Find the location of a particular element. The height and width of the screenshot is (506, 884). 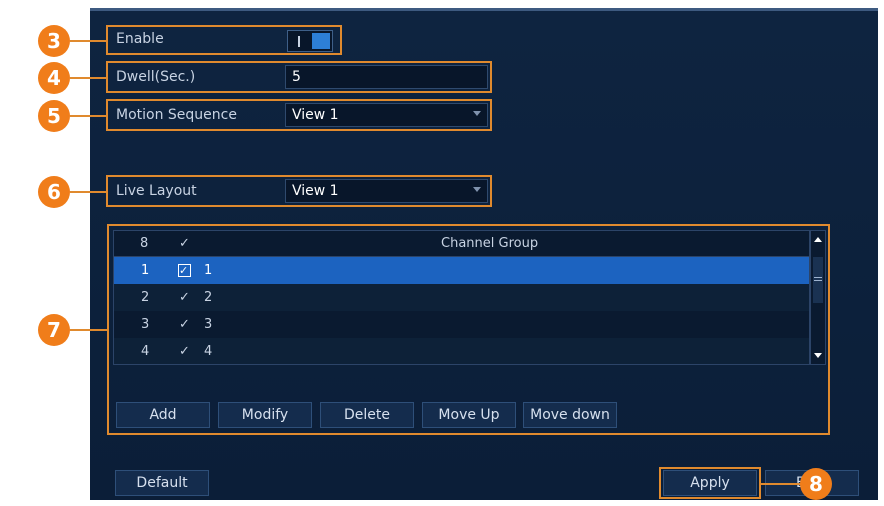

enable-label: Enable is located at coordinates (140, 39).